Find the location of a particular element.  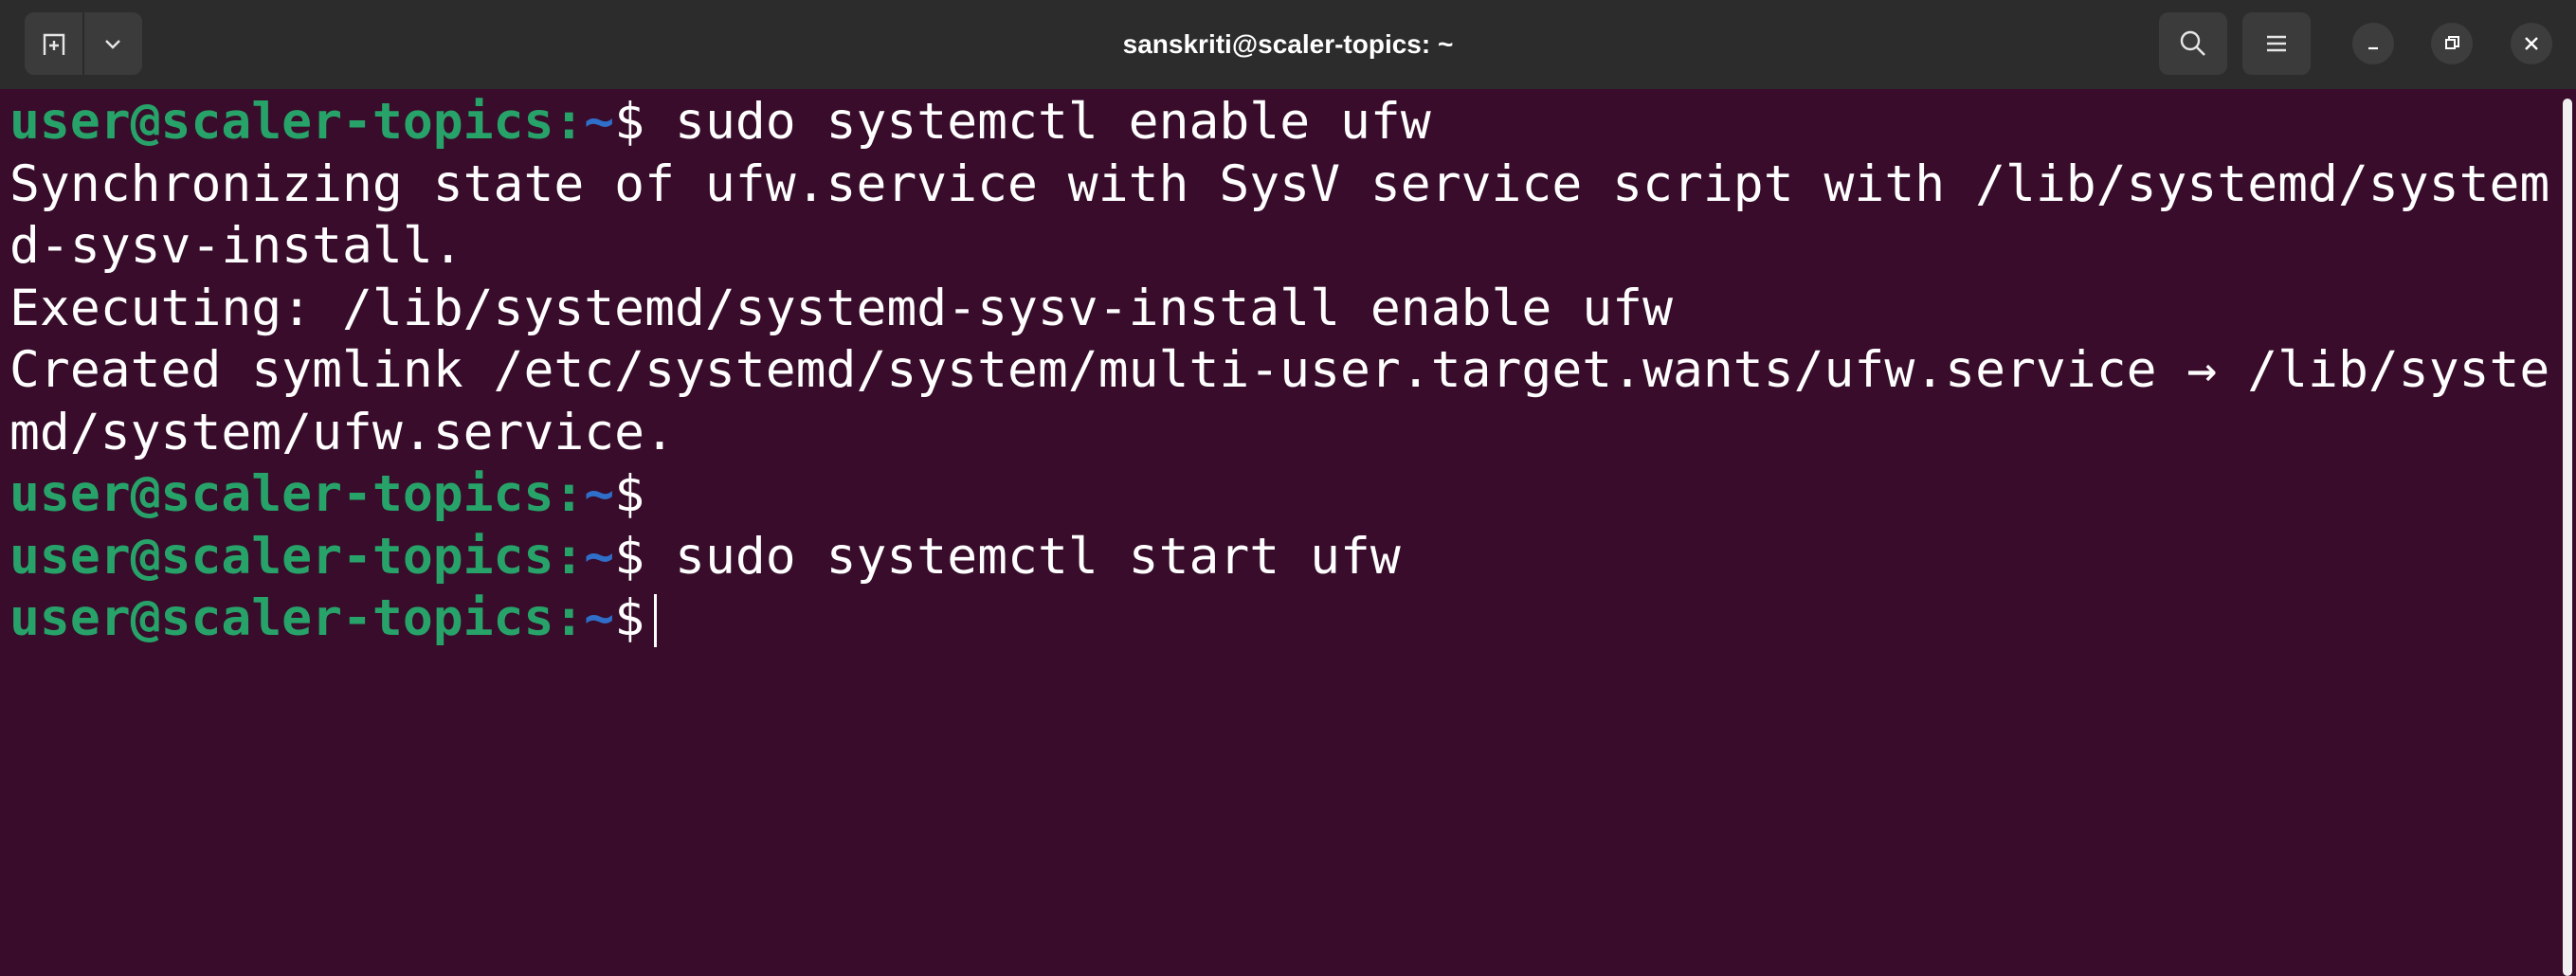

output-line: d-sysv-install. is located at coordinates (236, 246).